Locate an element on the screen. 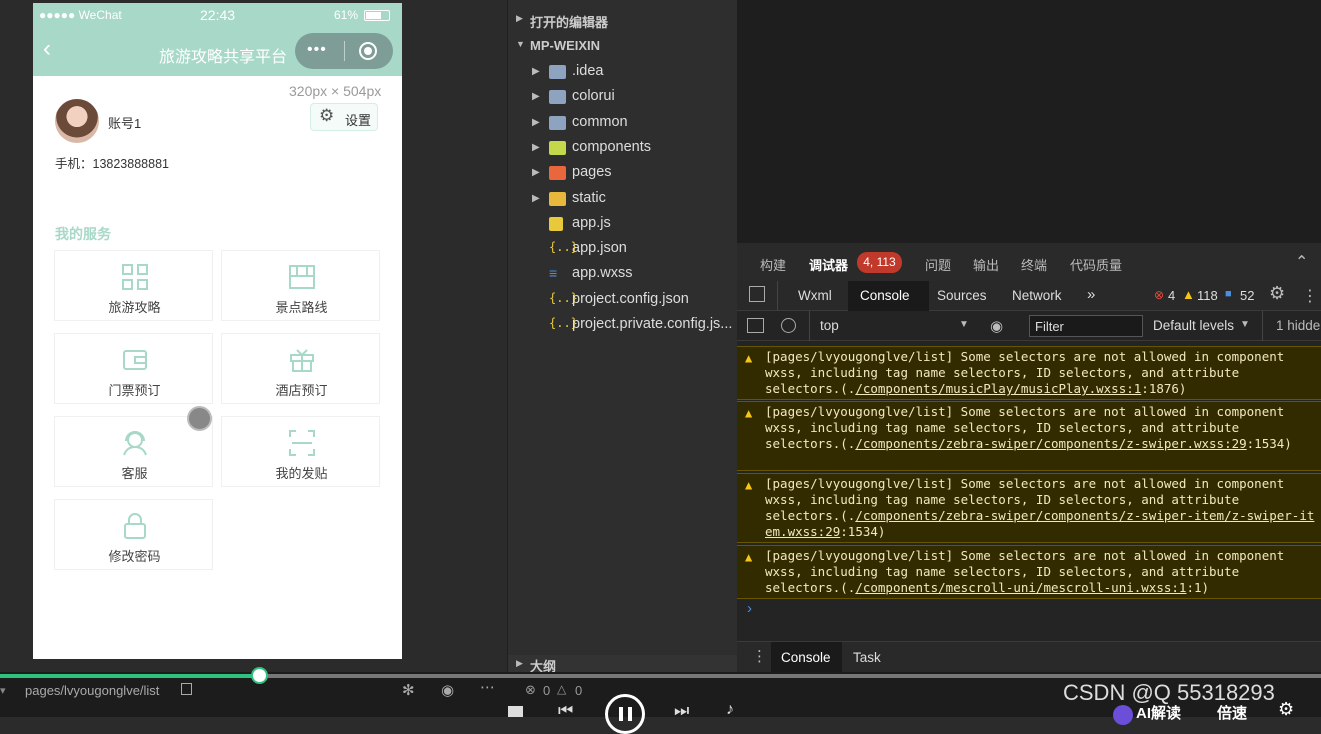 Image resolution: width=1321 pixels, height=734 pixels. levels-select: Default levels is located at coordinates (1193, 325).